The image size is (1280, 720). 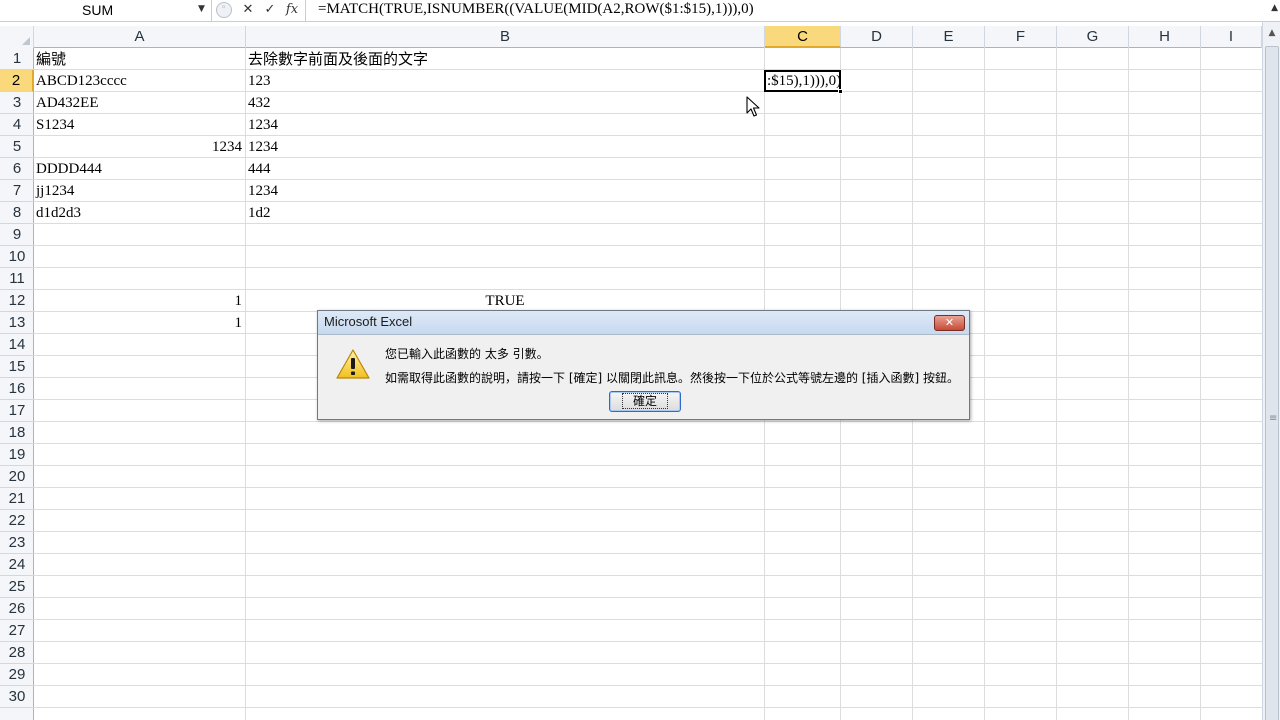 What do you see at coordinates (140, 169) in the screenshot?
I see `cell-a6: DDDD444` at bounding box center [140, 169].